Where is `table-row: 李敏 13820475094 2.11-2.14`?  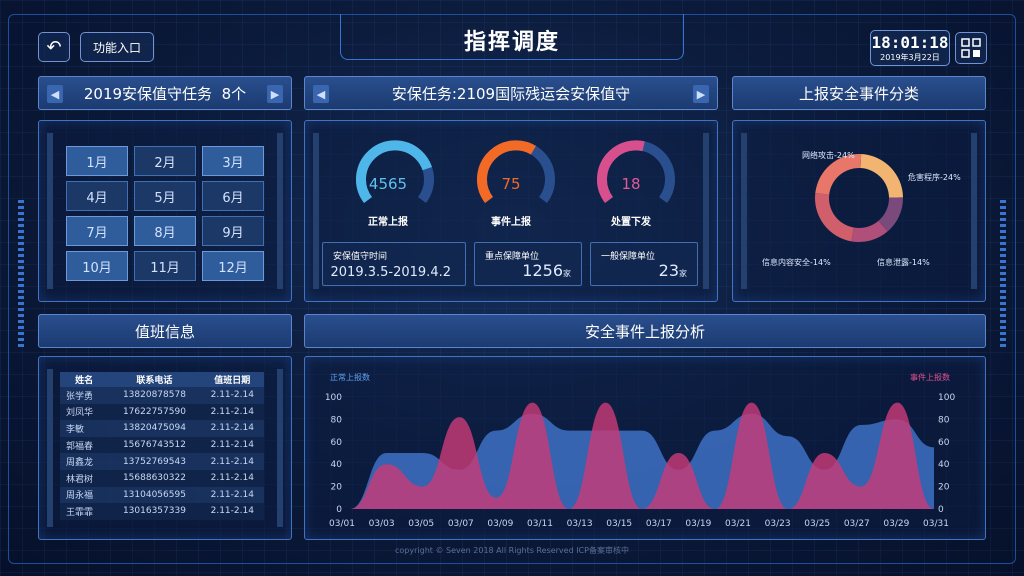
table-row: 李敏 13820475094 2.11-2.14 is located at coordinates (162, 428).